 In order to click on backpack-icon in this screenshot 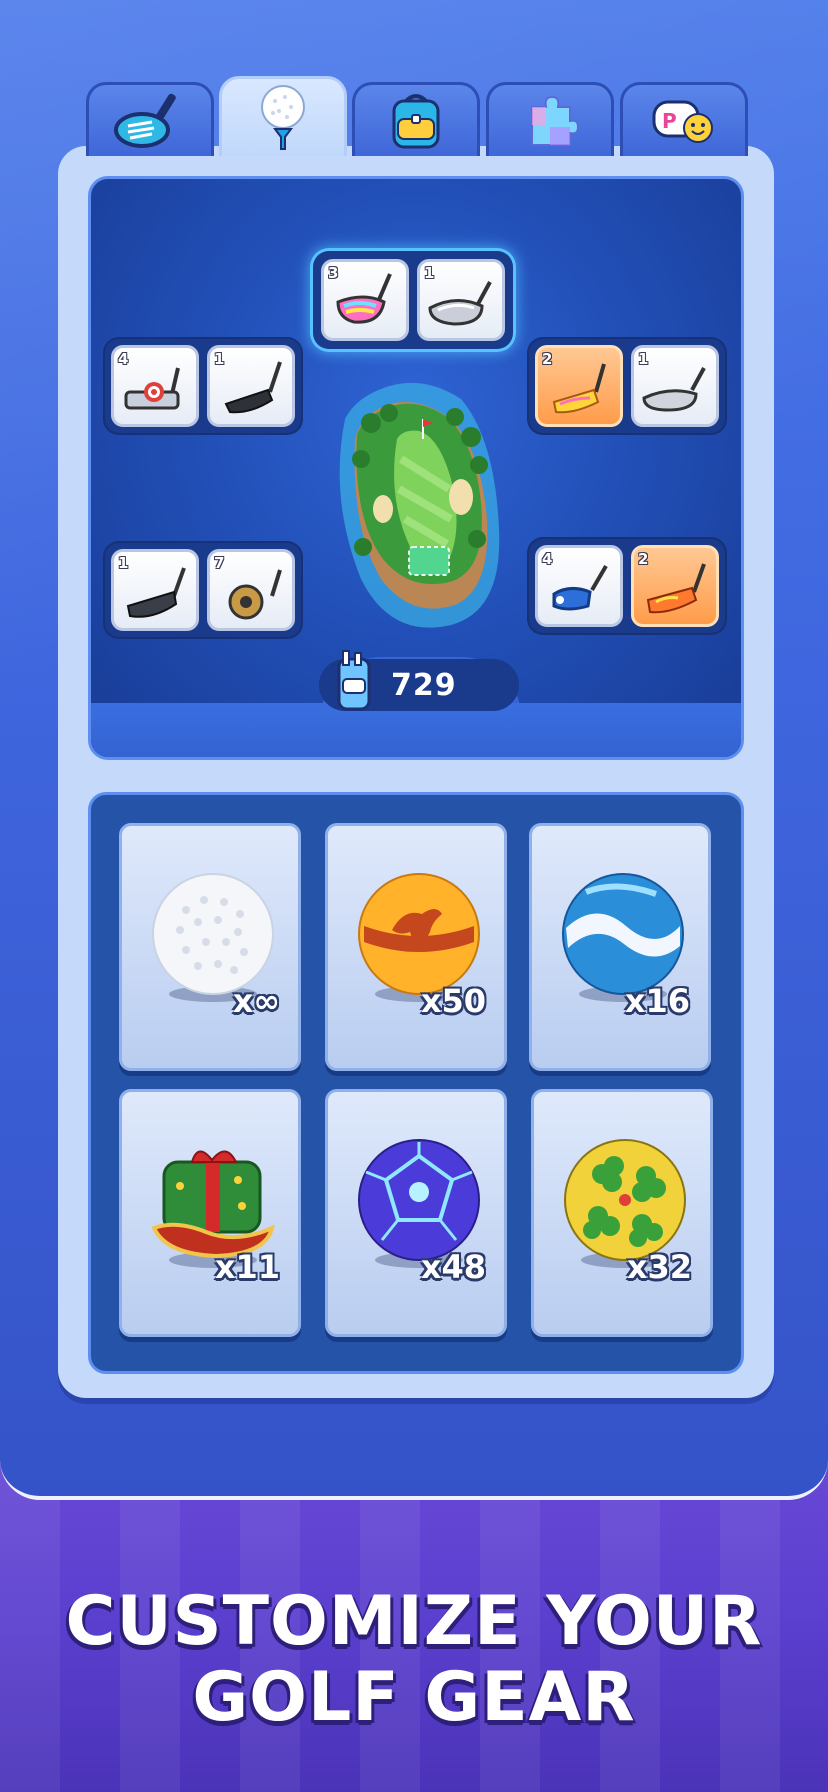, I will do `click(416, 120)`.